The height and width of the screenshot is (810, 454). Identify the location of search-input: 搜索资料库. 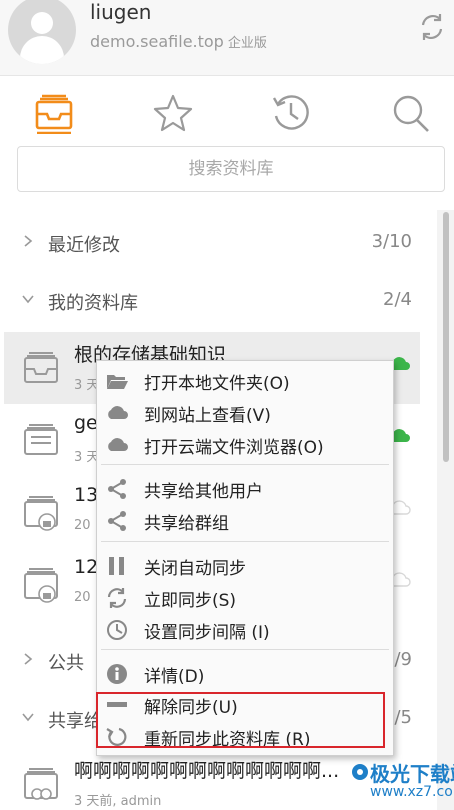
(231, 169).